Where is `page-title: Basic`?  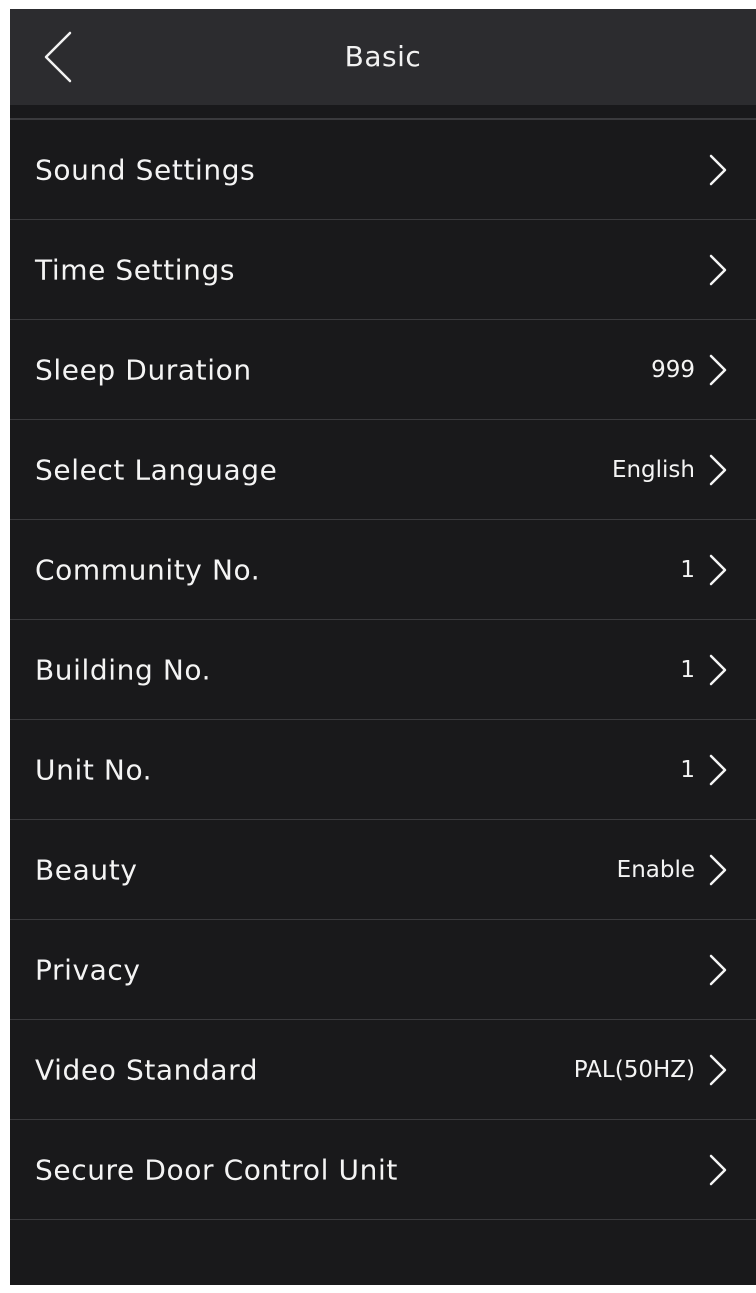
page-title: Basic is located at coordinates (383, 56).